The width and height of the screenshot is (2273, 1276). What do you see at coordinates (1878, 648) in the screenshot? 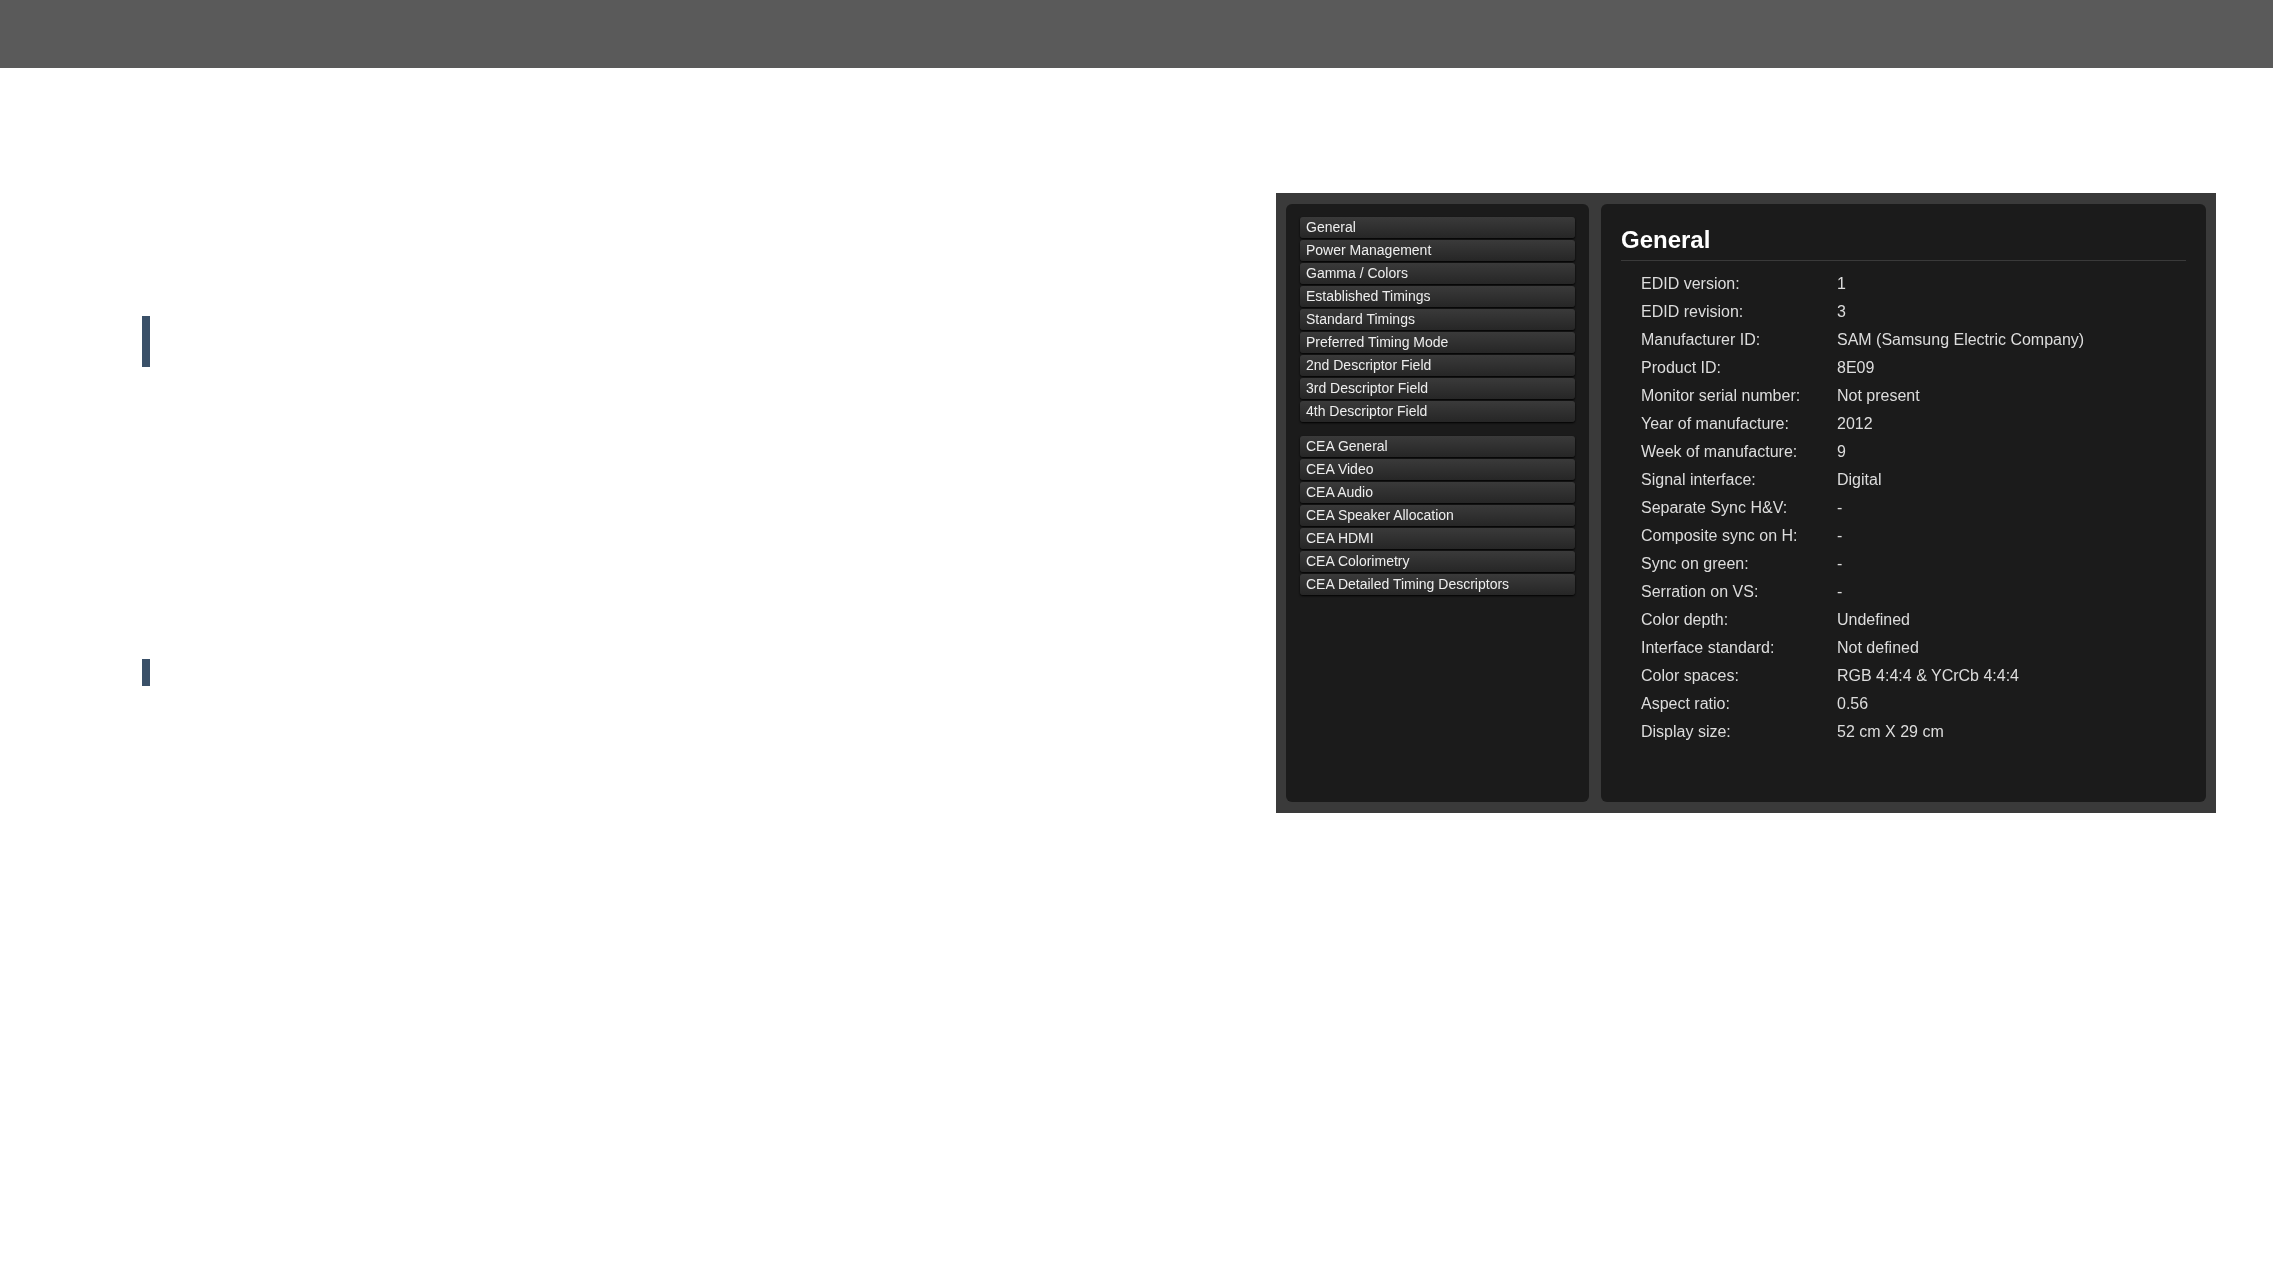
I see `field-value: Not defined` at bounding box center [1878, 648].